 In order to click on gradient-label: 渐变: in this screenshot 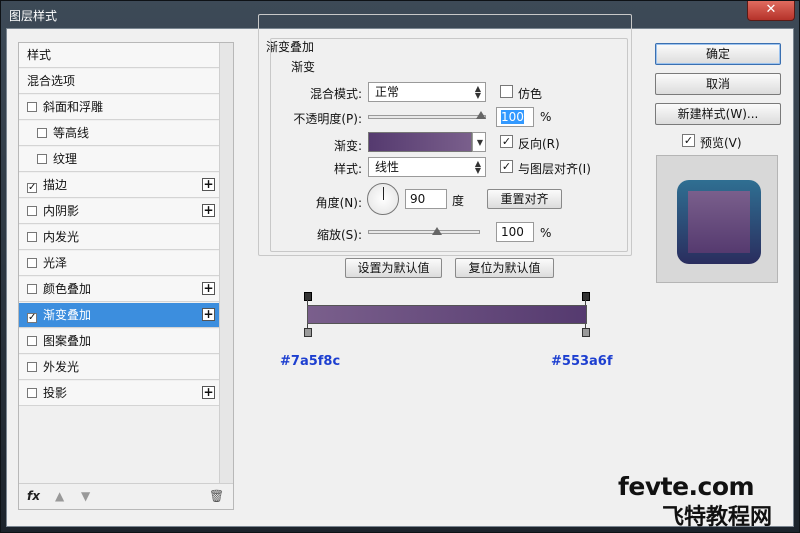, I will do `click(347, 146)`.